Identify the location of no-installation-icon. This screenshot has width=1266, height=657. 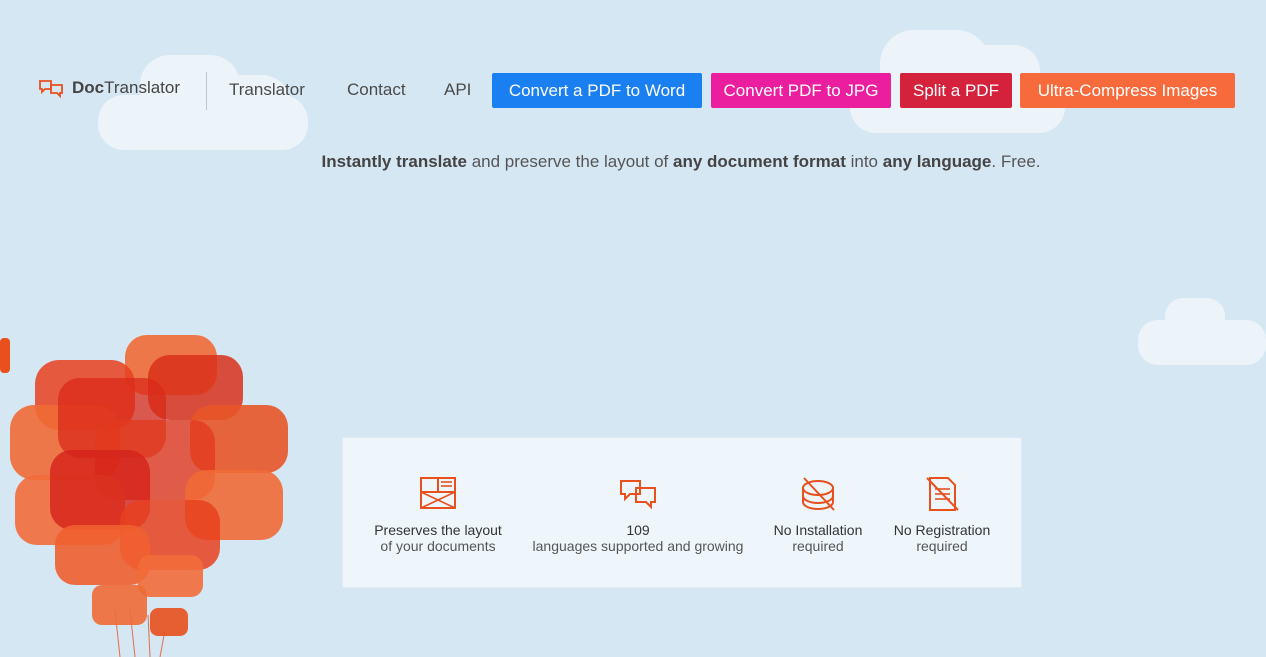
(818, 494).